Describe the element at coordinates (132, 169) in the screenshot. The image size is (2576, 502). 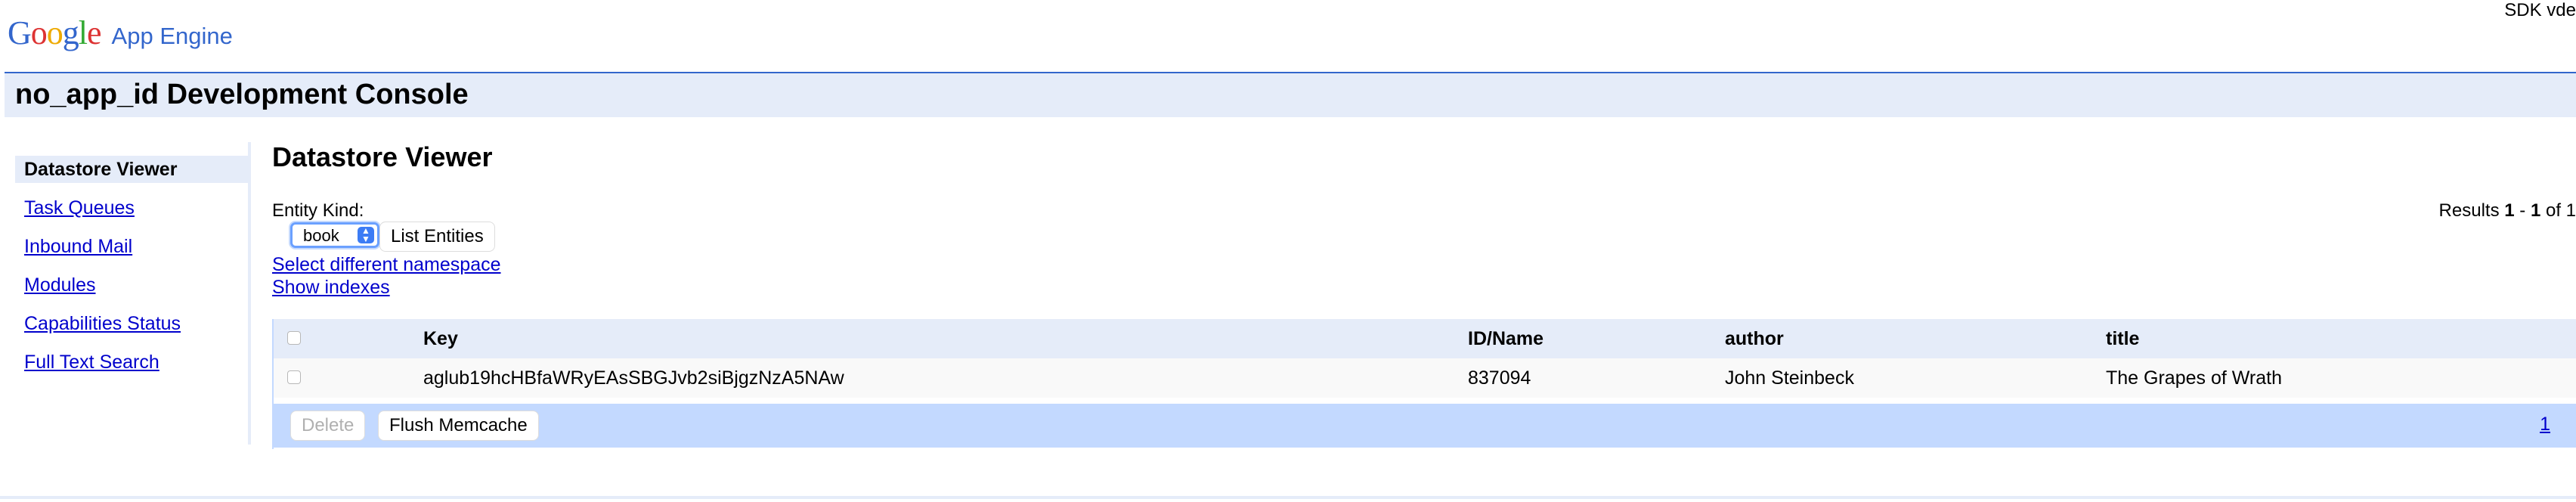
I see `sidebar-item-datastore-viewer: Datastore Viewer` at that location.